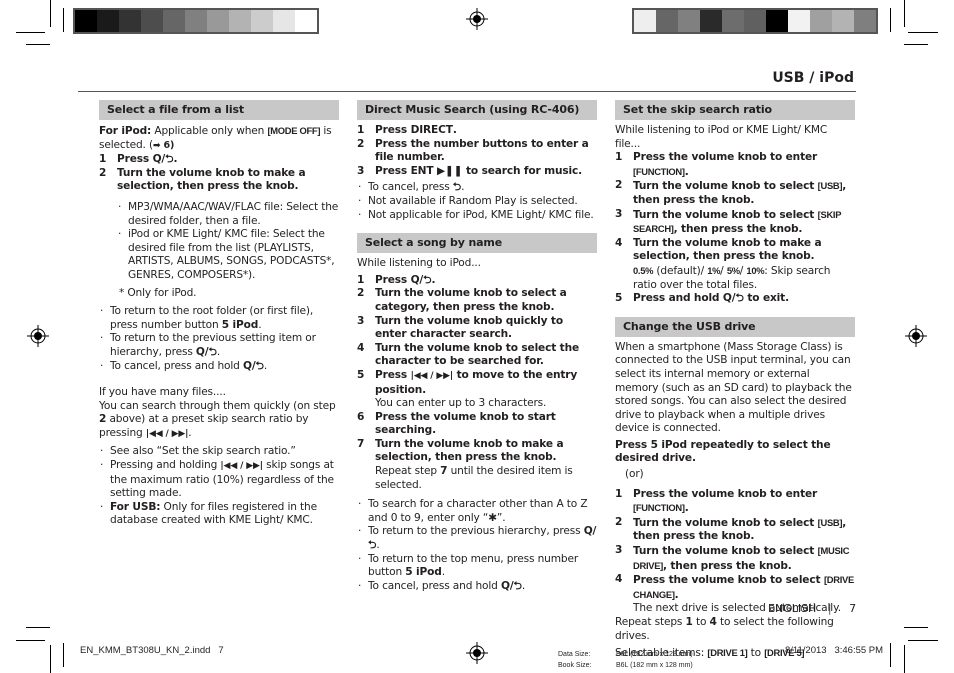 This screenshot has height=673, width=954. I want to click on intro-label: For iPod:, so click(125, 131).